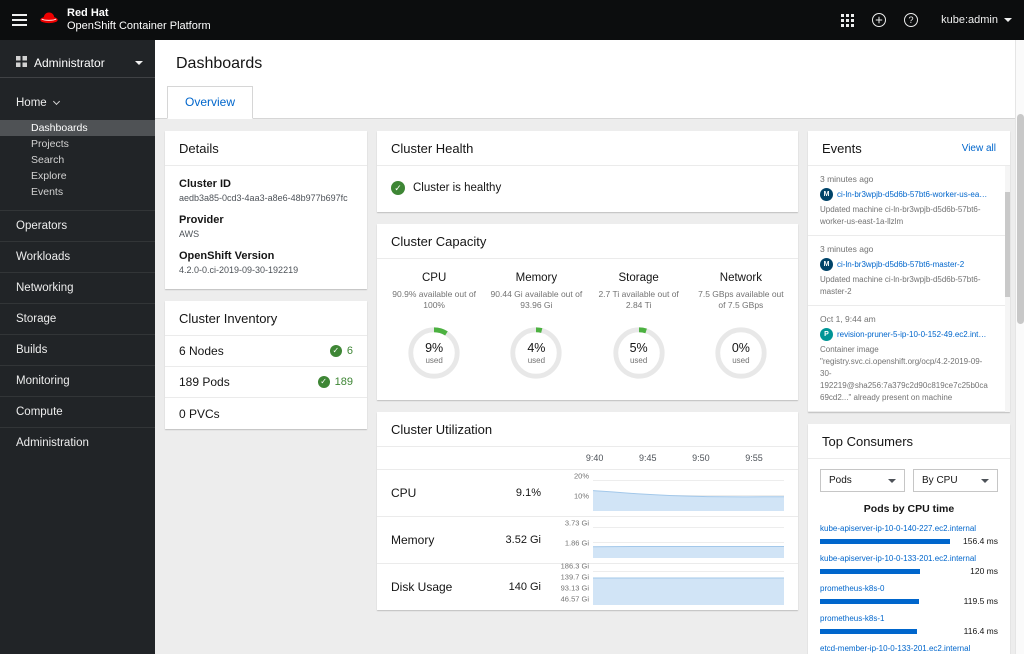 Image resolution: width=1024 pixels, height=654 pixels. What do you see at coordinates (21, 62) in the screenshot?
I see `perspective-icon` at bounding box center [21, 62].